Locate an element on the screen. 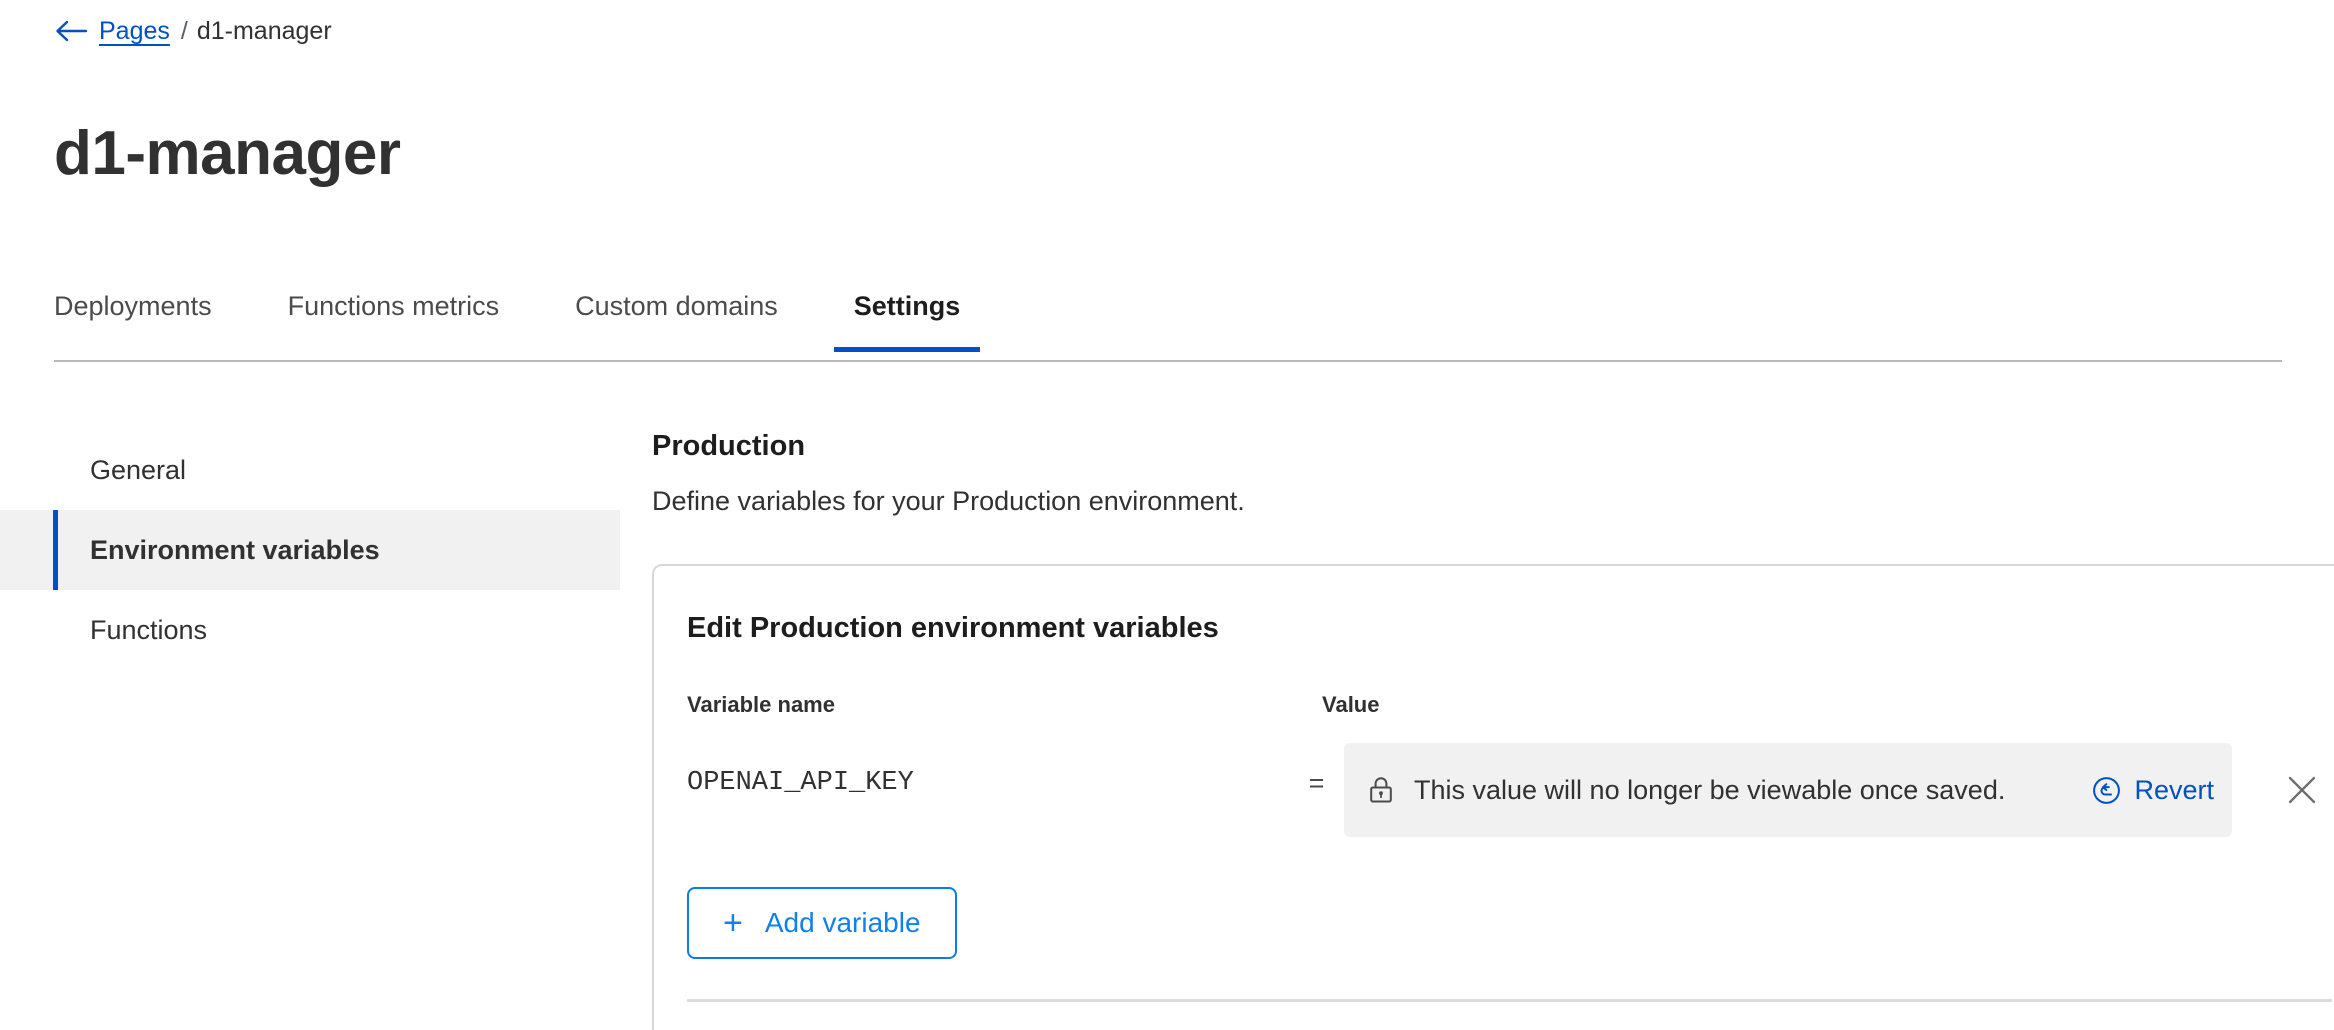 The image size is (2334, 1030). revert-button: Revert is located at coordinates (2153, 790).